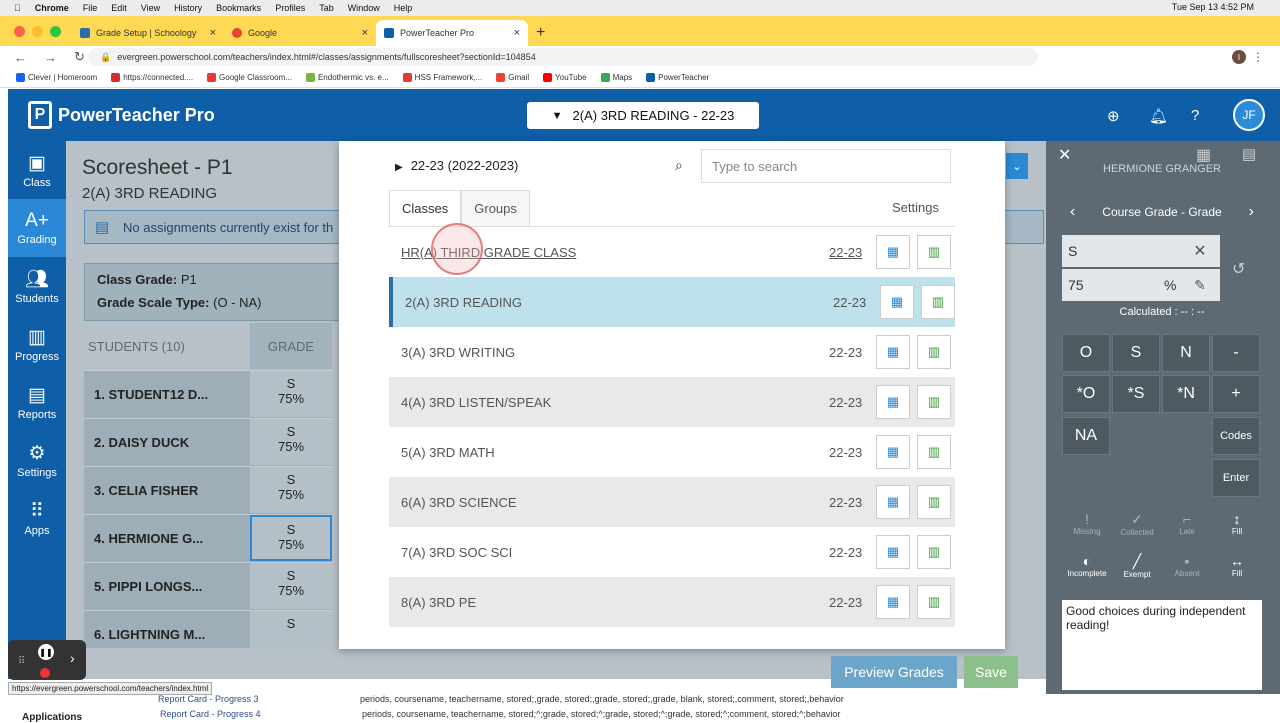  I want to click on key-s: S, so click(1136, 353).